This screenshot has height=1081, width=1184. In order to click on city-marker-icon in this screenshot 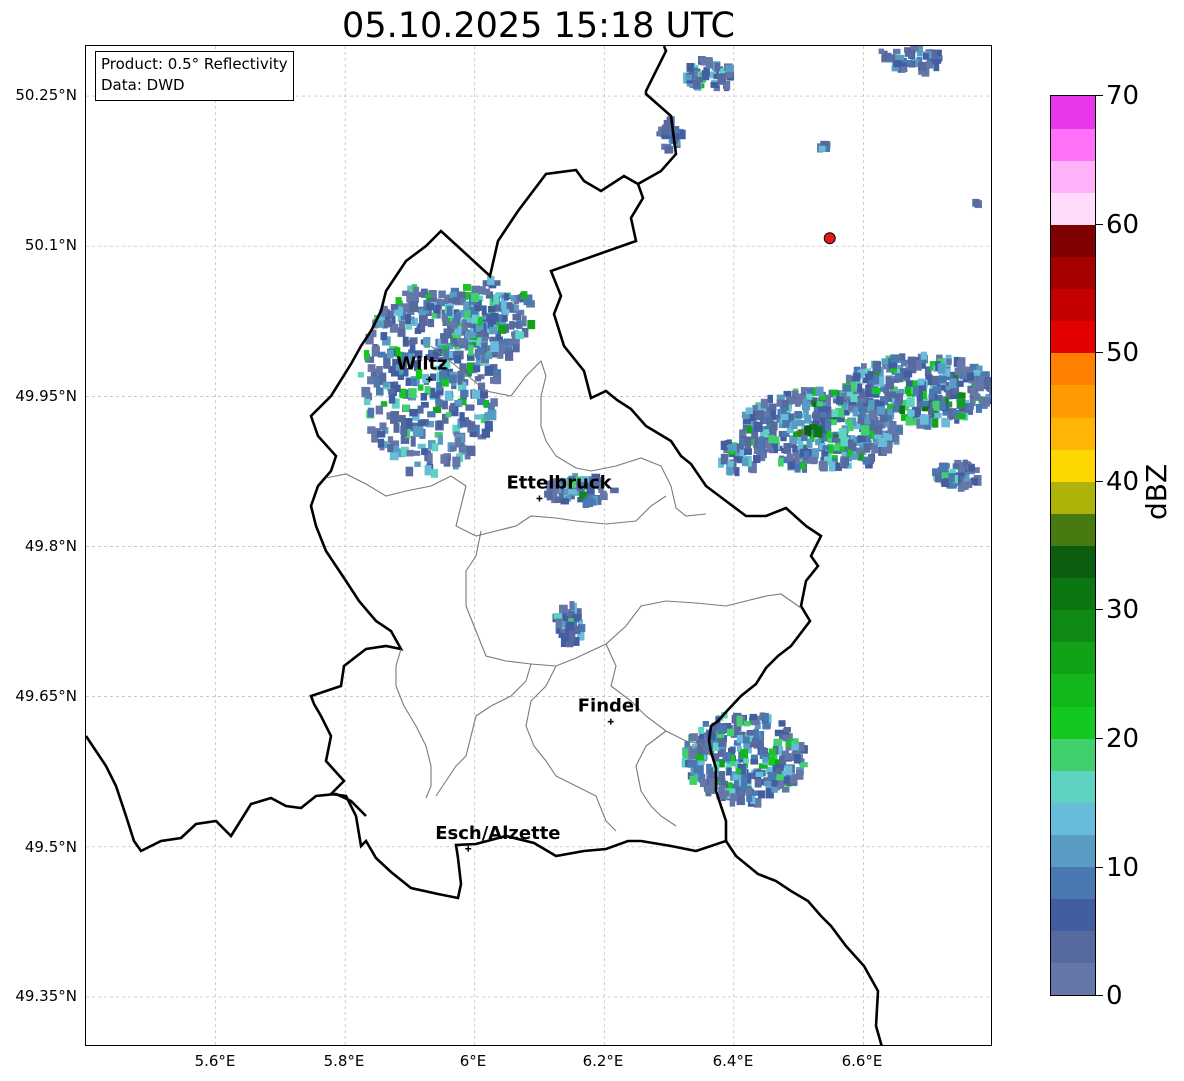, I will do `click(610, 721)`.